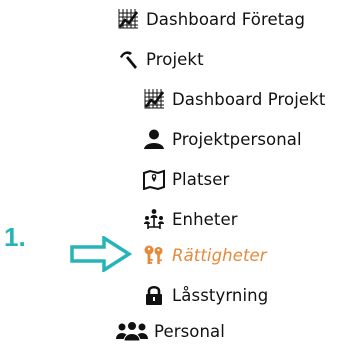 This screenshot has width=343, height=344. I want to click on menu-item-rattigheter: Rättigheter, so click(204, 255).